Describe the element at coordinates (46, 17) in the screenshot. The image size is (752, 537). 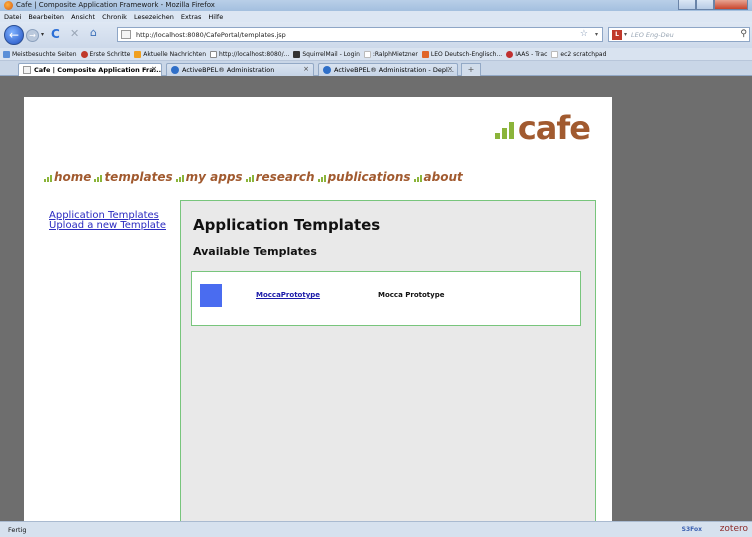
I see `menu-bearbeiten: Bearbeiten` at that location.